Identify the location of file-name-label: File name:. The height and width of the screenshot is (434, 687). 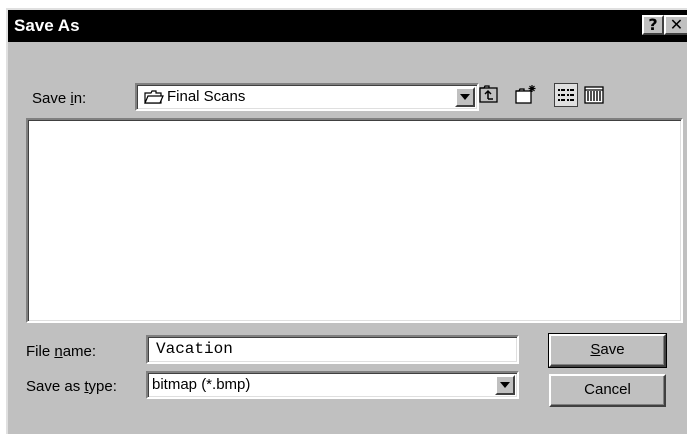
(61, 351).